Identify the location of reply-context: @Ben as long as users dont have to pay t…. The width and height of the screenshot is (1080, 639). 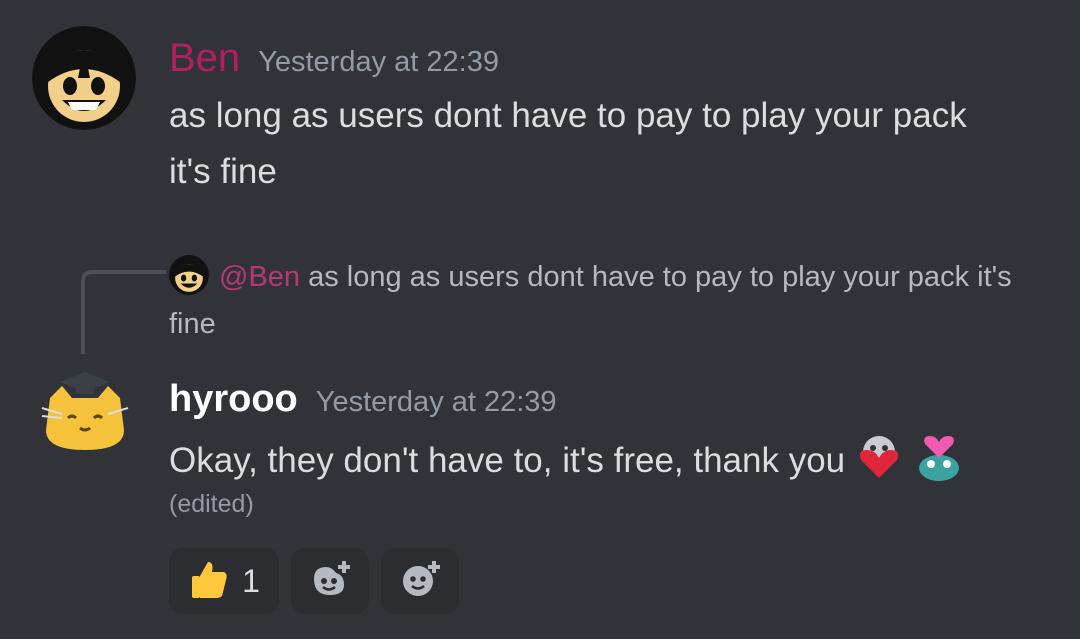
(599, 301).